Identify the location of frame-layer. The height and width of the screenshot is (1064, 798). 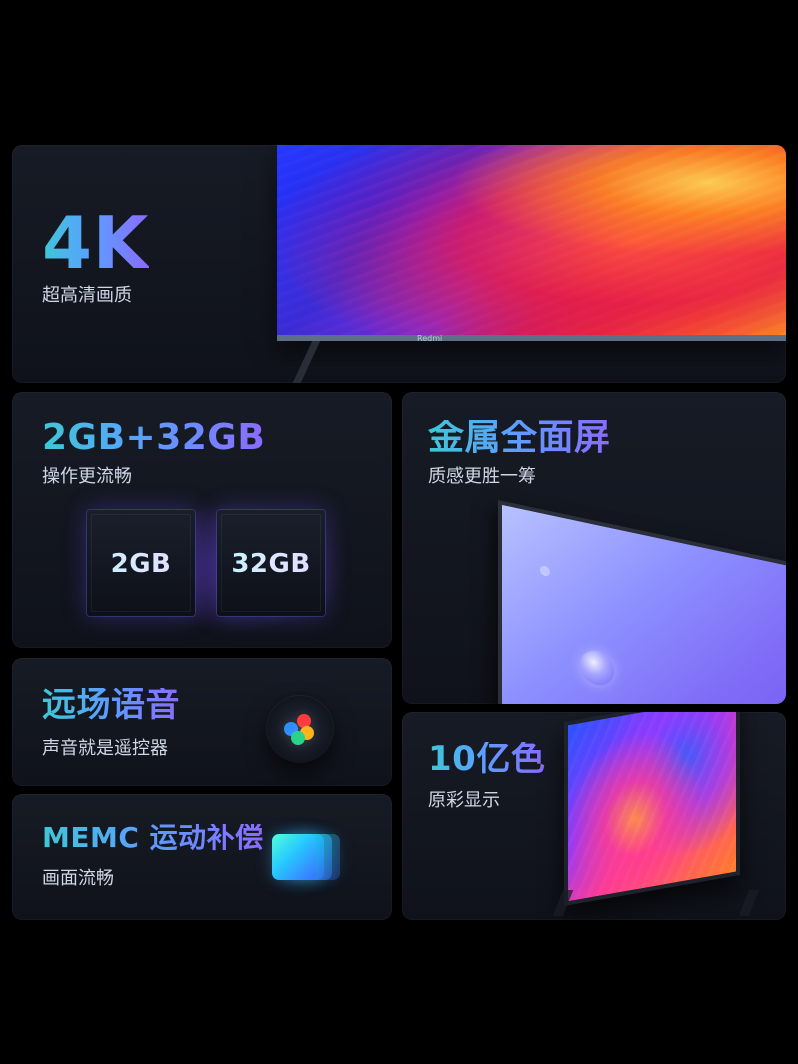
(294, 857).